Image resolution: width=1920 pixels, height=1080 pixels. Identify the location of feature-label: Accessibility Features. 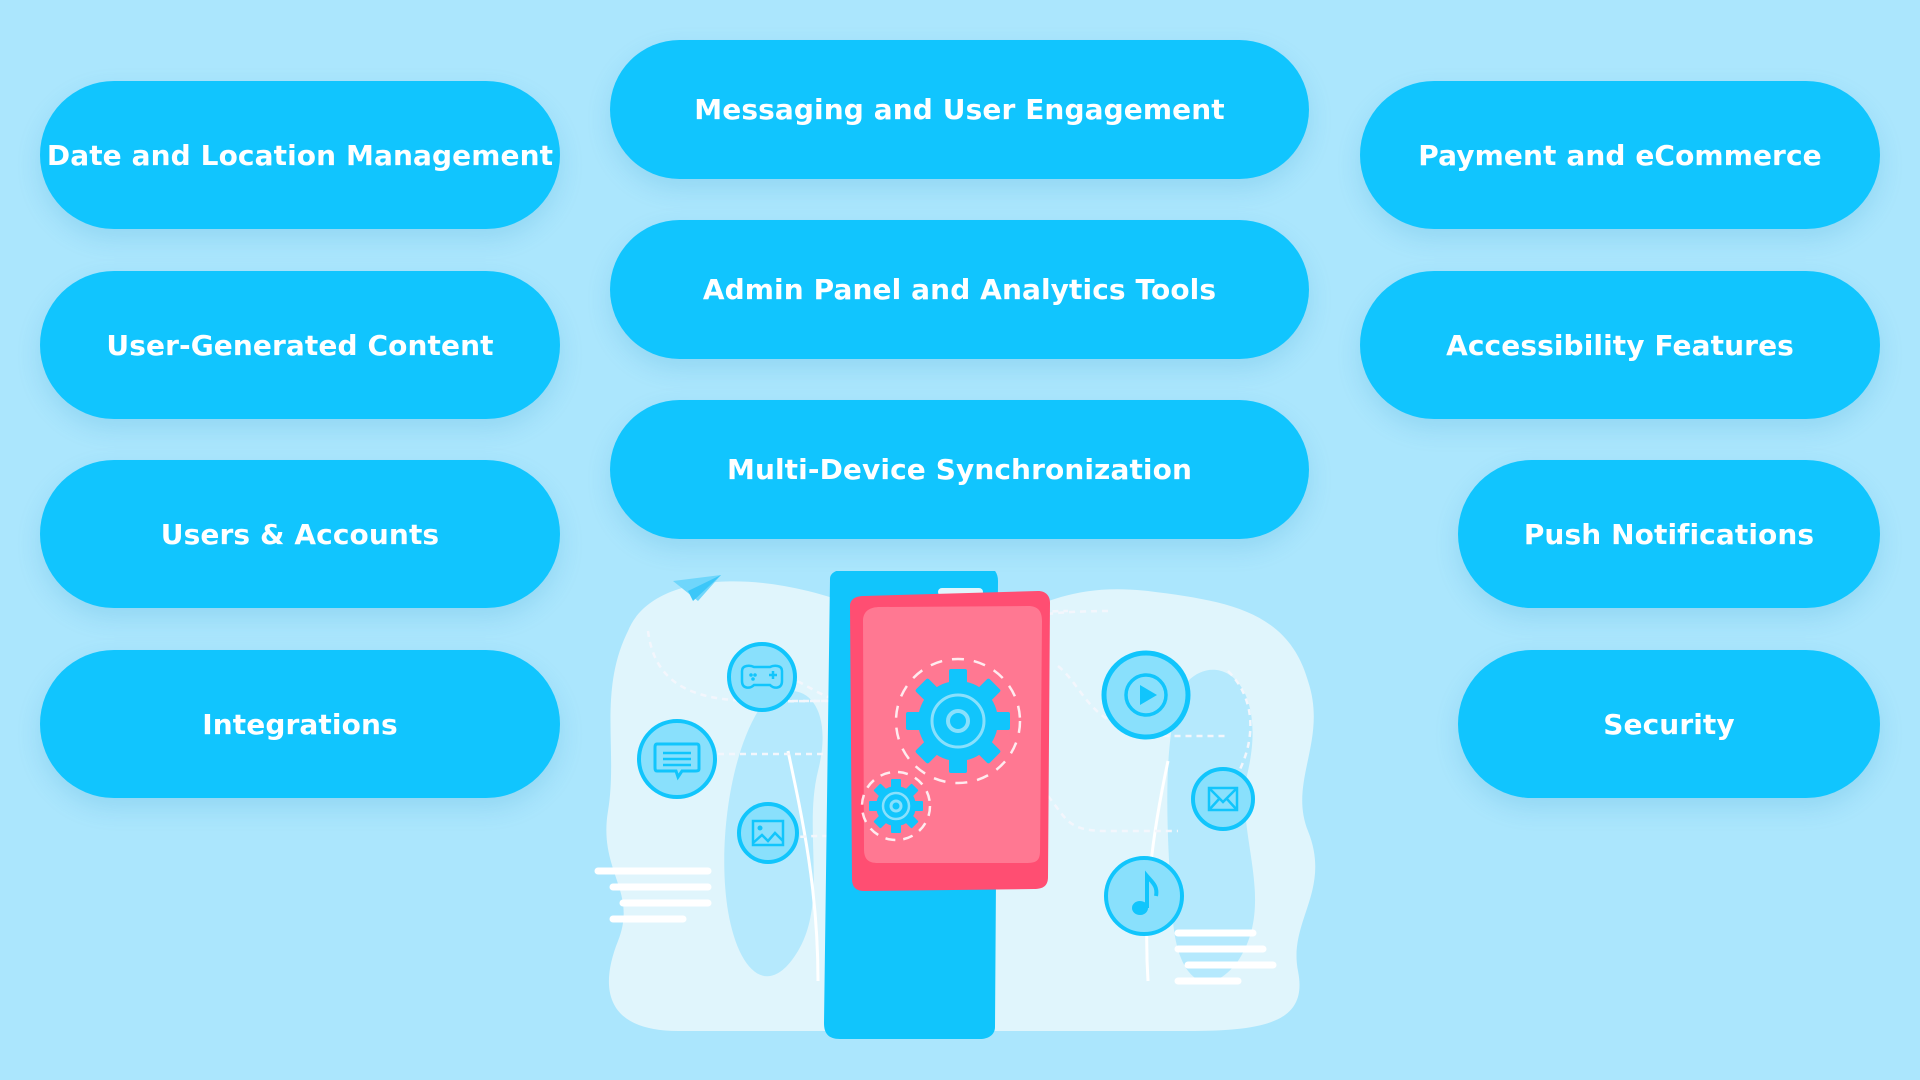
(1620, 345).